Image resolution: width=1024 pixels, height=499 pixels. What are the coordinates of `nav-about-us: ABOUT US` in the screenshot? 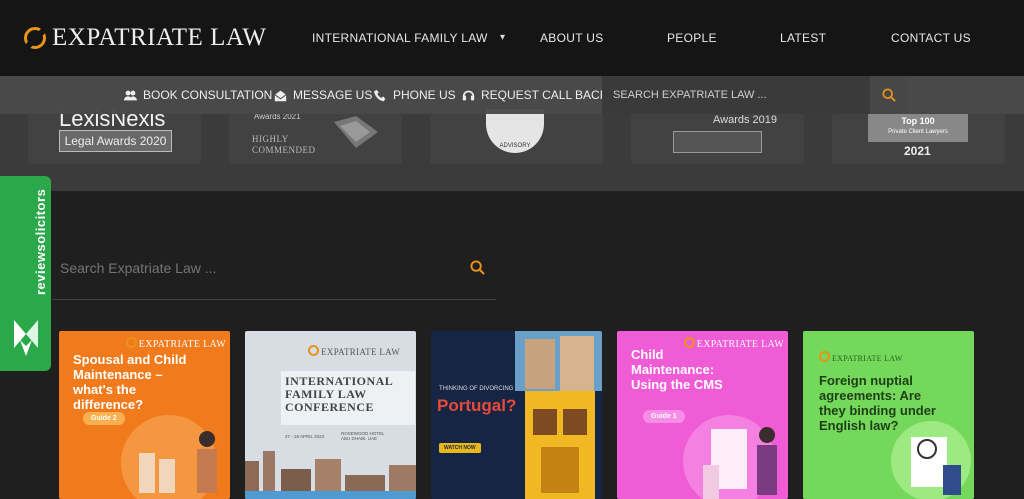 It's located at (572, 38).